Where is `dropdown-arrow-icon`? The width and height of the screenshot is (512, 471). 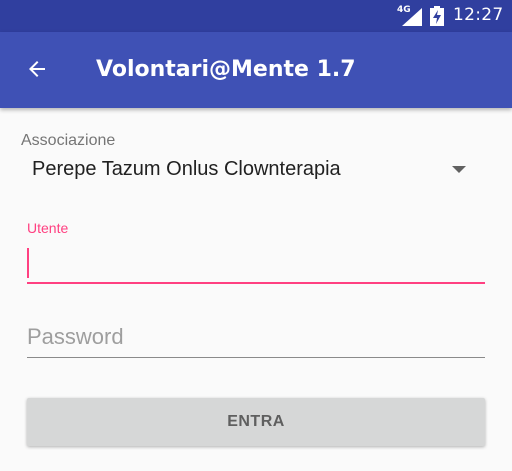
dropdown-arrow-icon is located at coordinates (459, 169).